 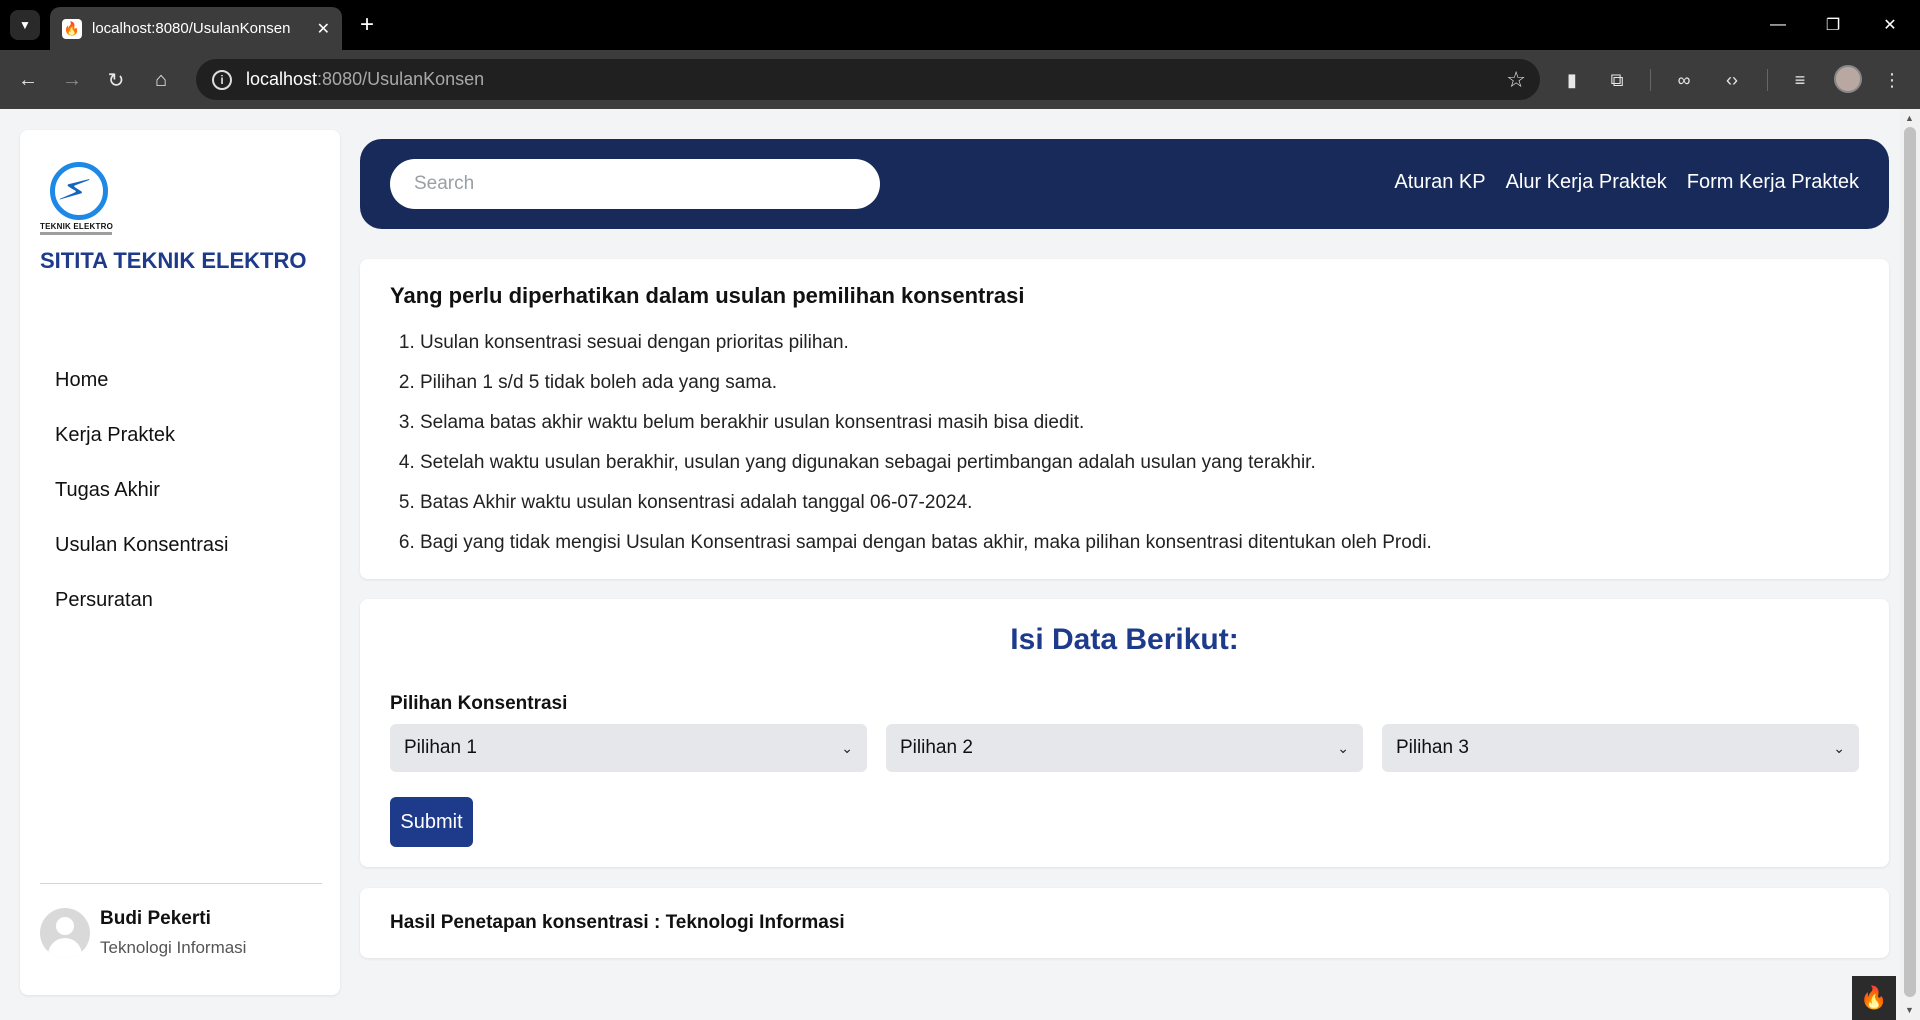 I want to click on extension-doc-icon: ▮, so click(x=1572, y=80).